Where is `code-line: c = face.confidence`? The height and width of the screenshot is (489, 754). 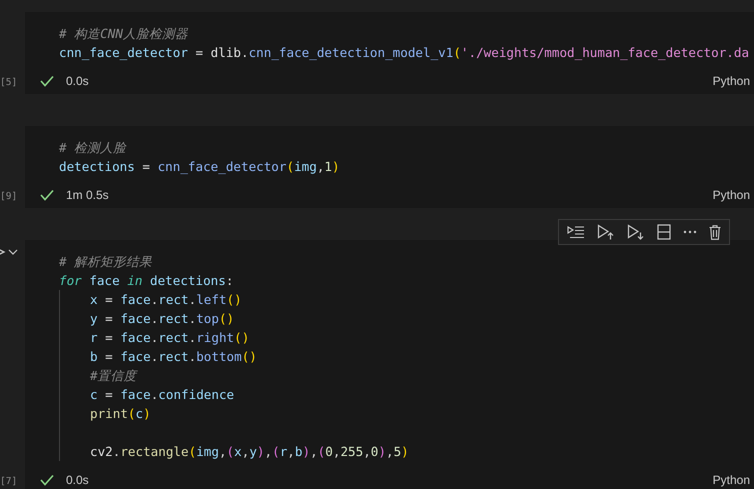 code-line: c = face.confidence is located at coordinates (162, 395).